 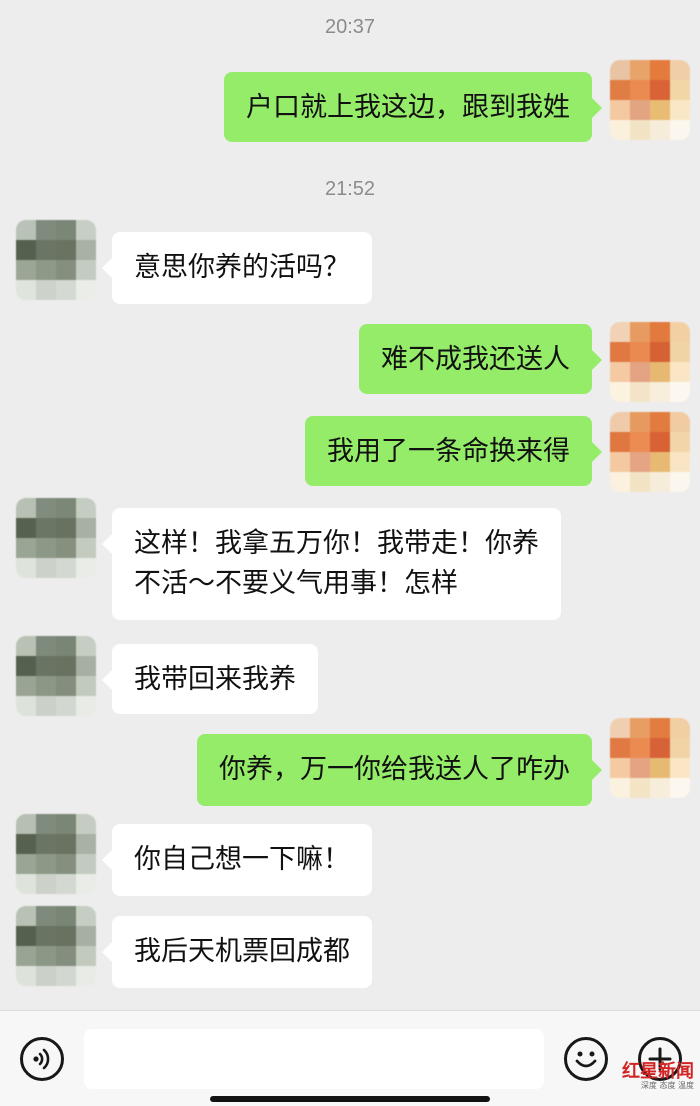 I want to click on message-bubble-received: 我后天机票回成都, so click(x=237, y=952).